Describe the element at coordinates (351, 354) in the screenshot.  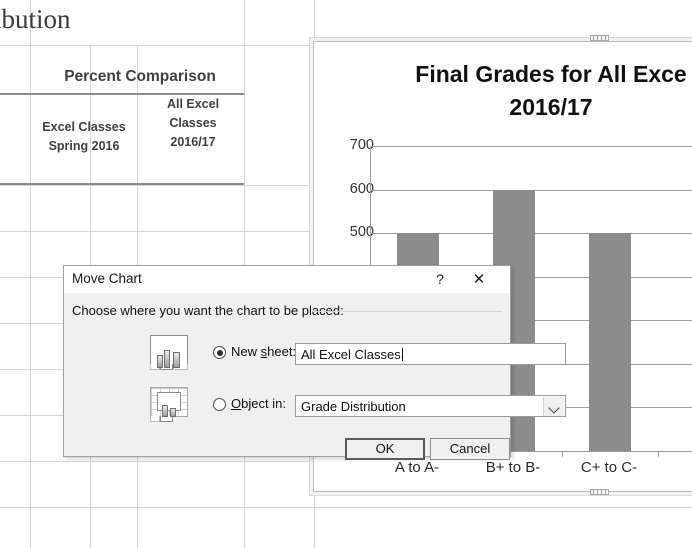
I see `new-sheet-name-value: All Excel Classes` at that location.